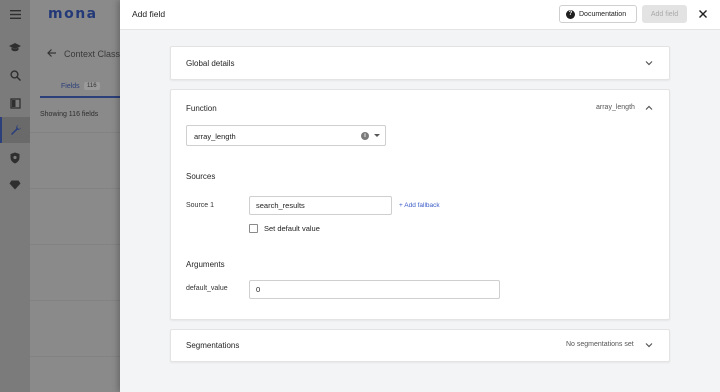  Describe the element at coordinates (615, 107) in the screenshot. I see `function-summary: array_length` at that location.